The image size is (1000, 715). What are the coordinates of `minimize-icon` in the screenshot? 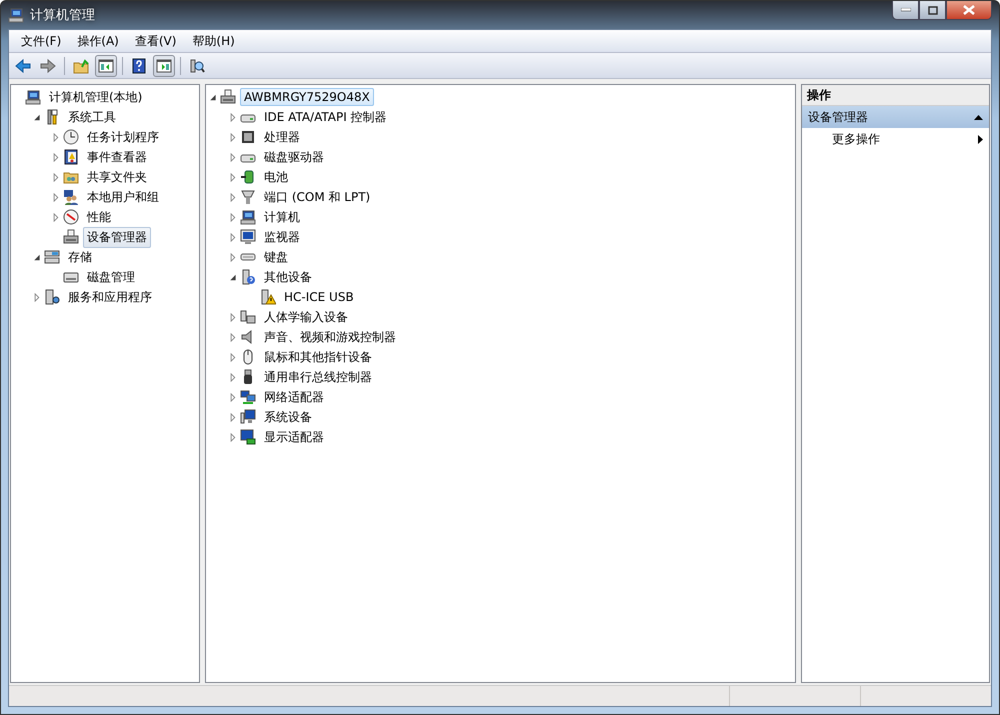 It's located at (905, 10).